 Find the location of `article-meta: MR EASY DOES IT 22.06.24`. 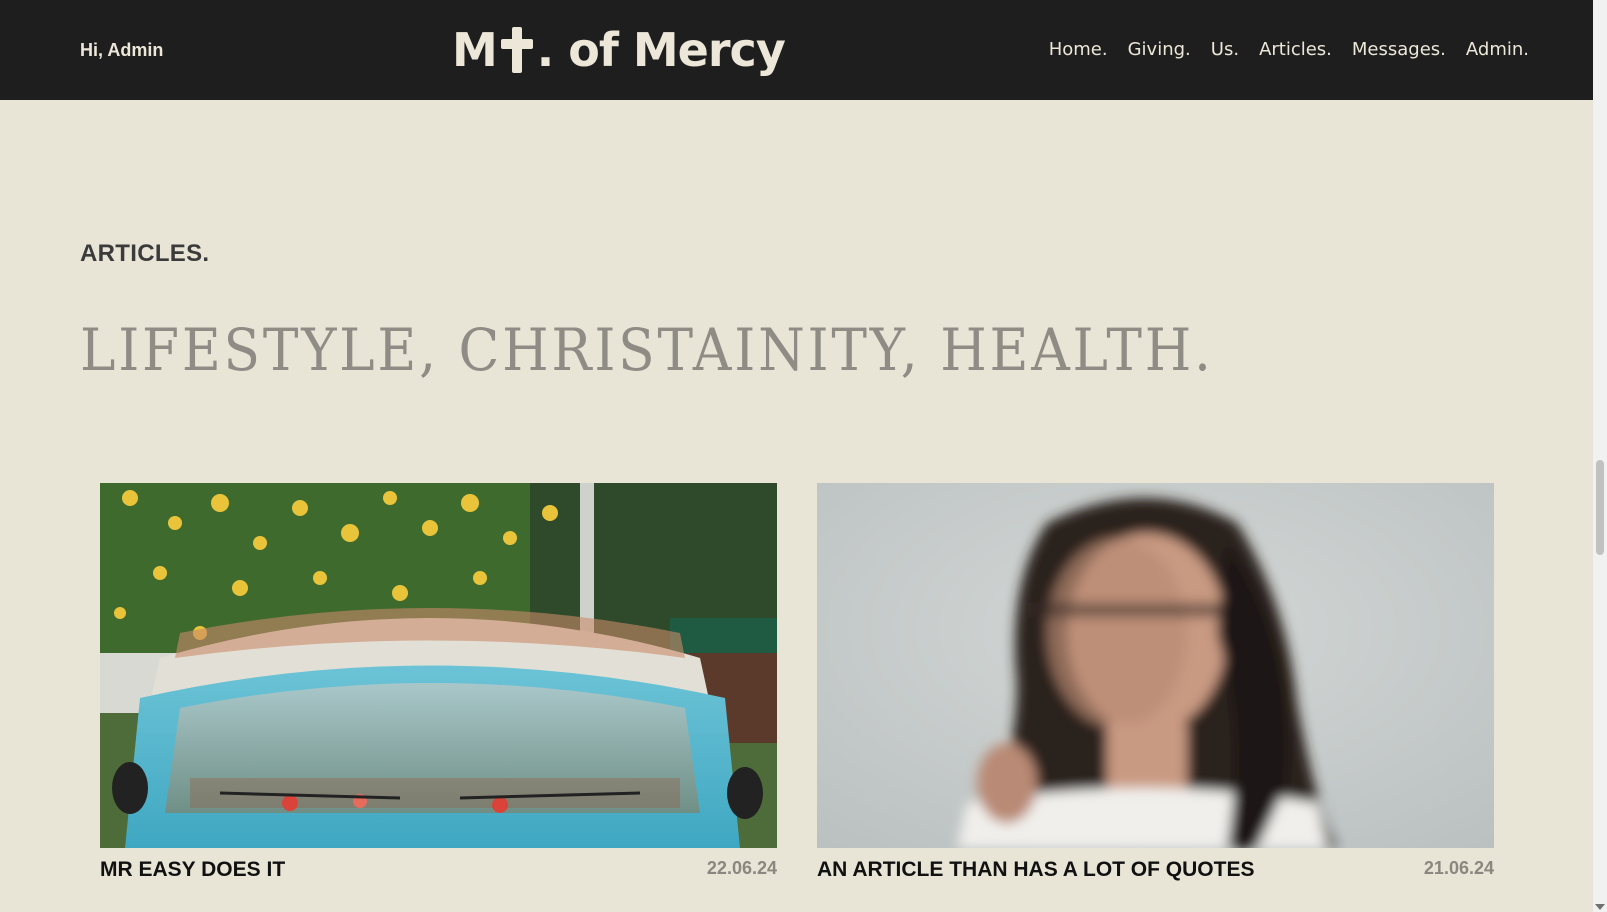

article-meta: MR EASY DOES IT 22.06.24 is located at coordinates (438, 878).